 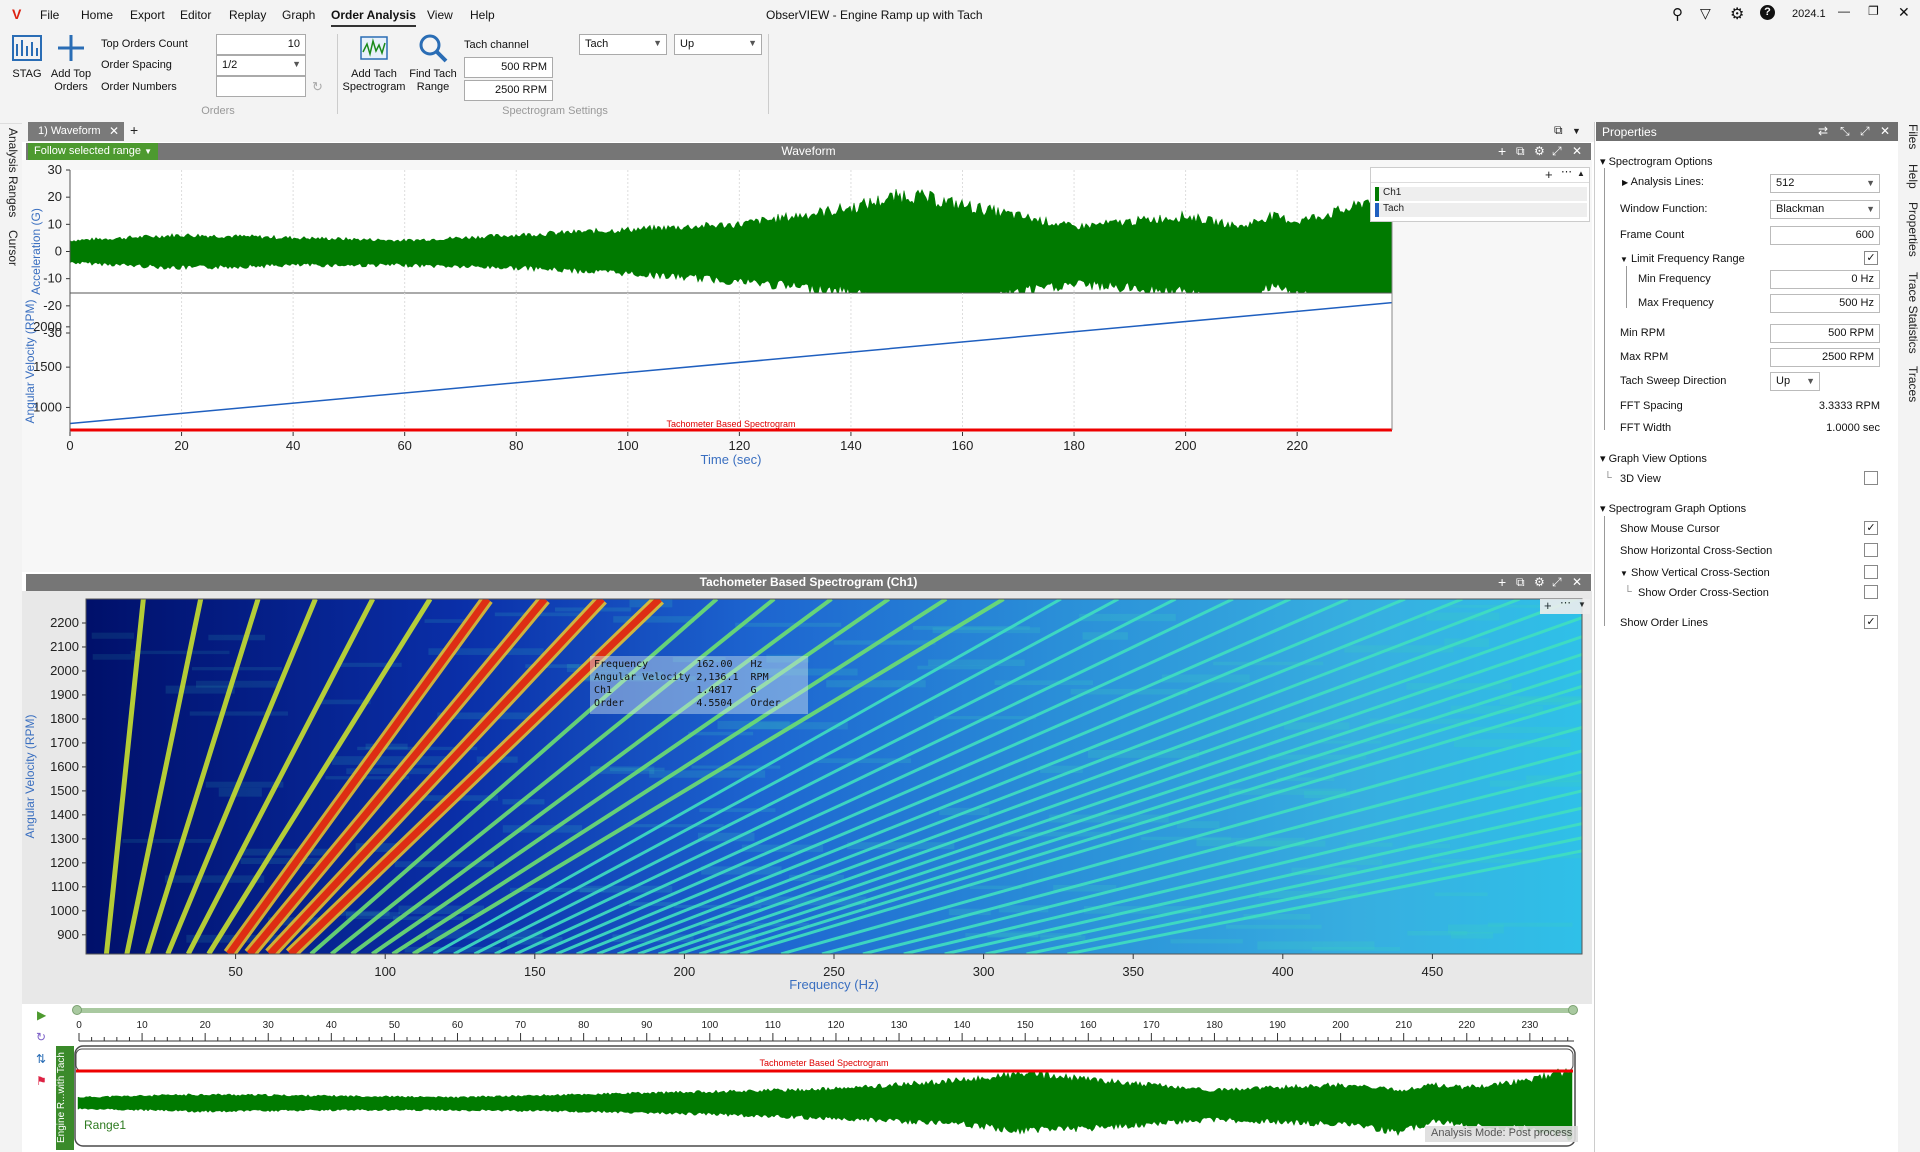 What do you see at coordinates (374, 48) in the screenshot?
I see `spectrogram-icon` at bounding box center [374, 48].